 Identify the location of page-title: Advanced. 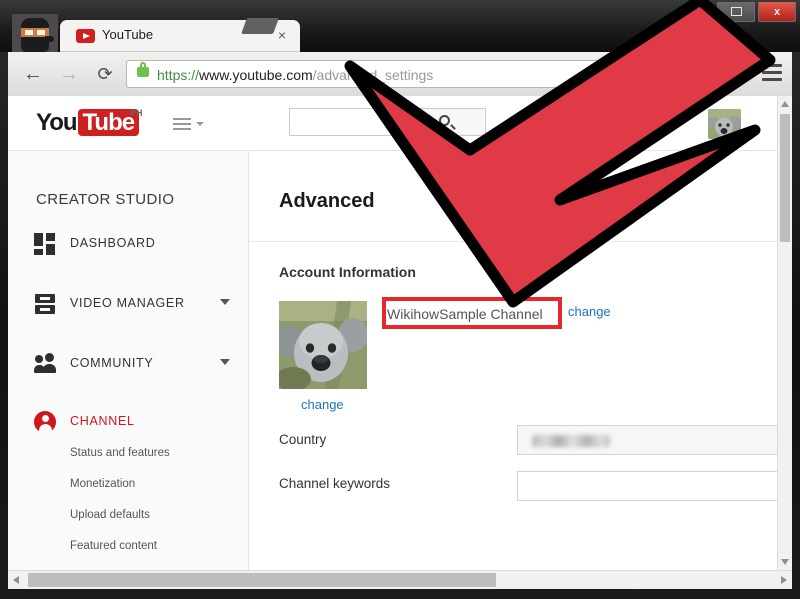
(327, 201).